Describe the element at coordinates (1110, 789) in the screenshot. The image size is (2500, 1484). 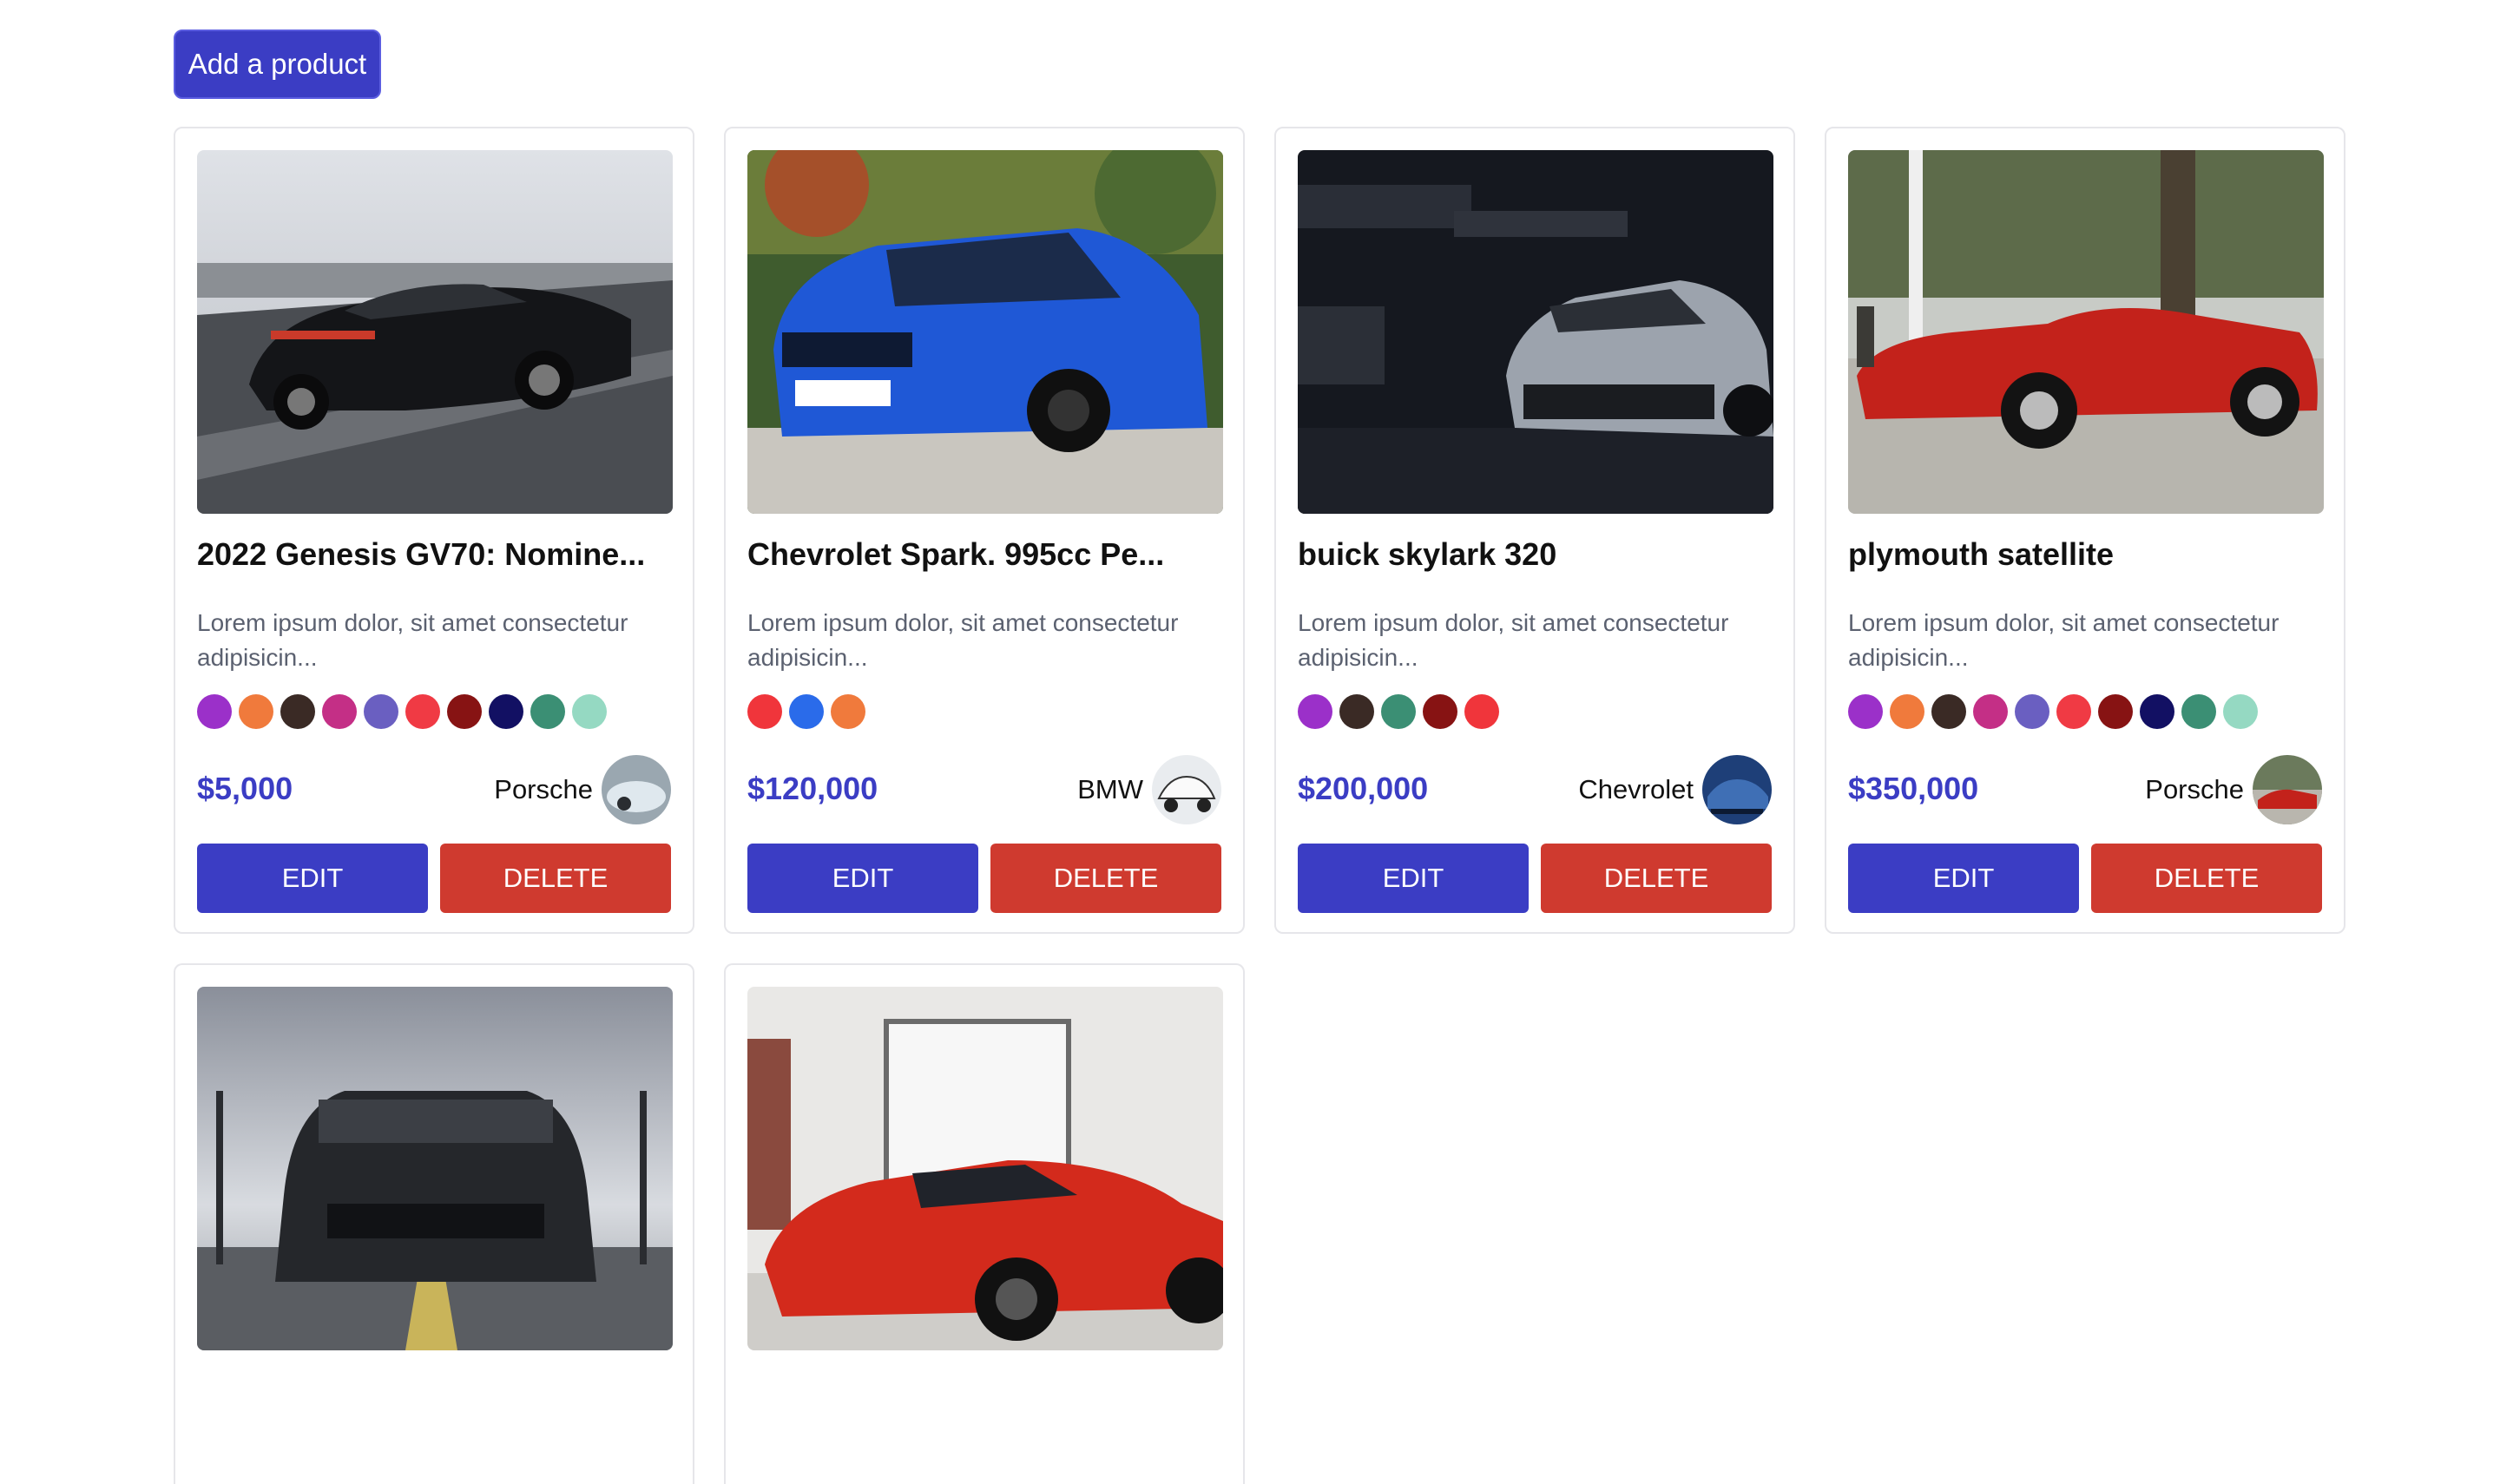
I see `brand-name: BMW` at that location.